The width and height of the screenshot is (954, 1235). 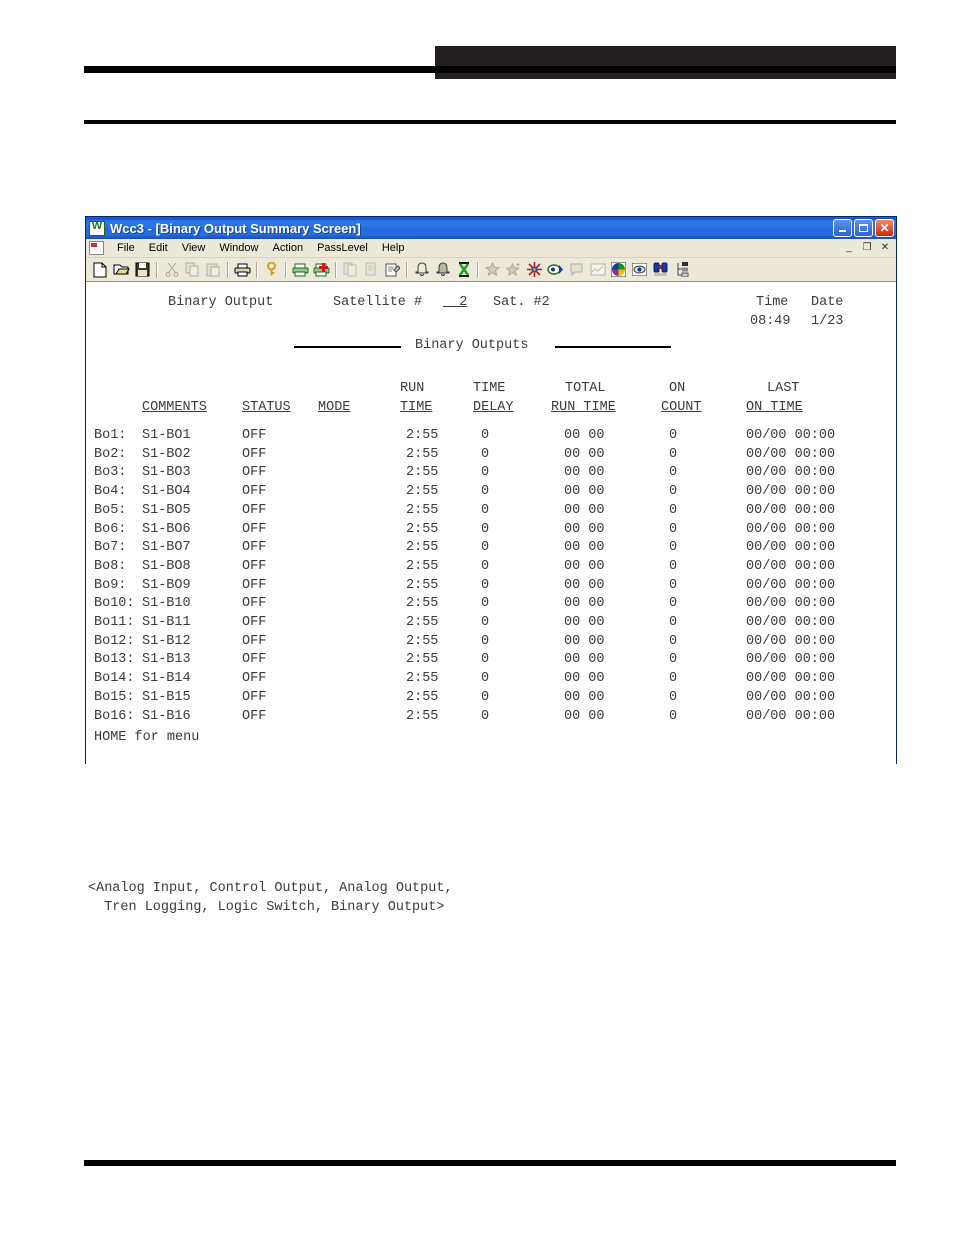 I want to click on close-button: ✕, so click(x=884, y=228).